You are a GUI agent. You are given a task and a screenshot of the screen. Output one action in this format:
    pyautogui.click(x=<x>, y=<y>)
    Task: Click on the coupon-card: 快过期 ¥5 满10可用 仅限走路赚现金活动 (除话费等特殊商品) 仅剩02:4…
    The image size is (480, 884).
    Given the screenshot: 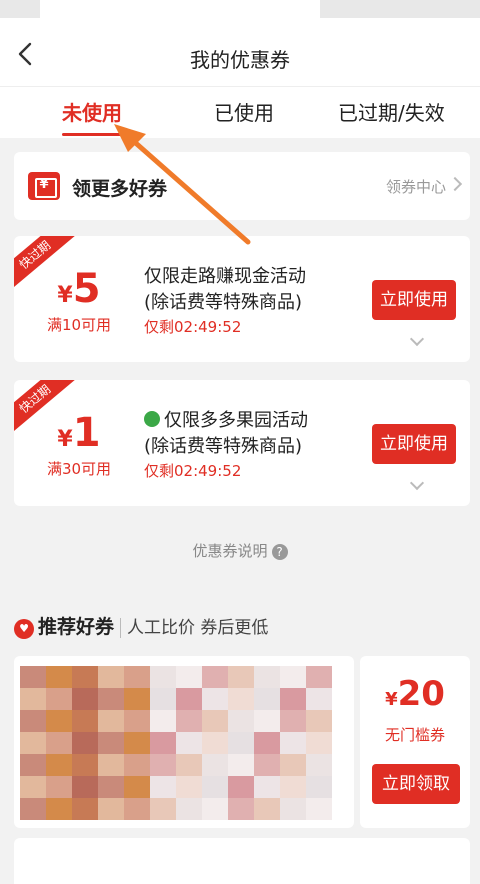 What is the action you would take?
    pyautogui.click(x=242, y=299)
    